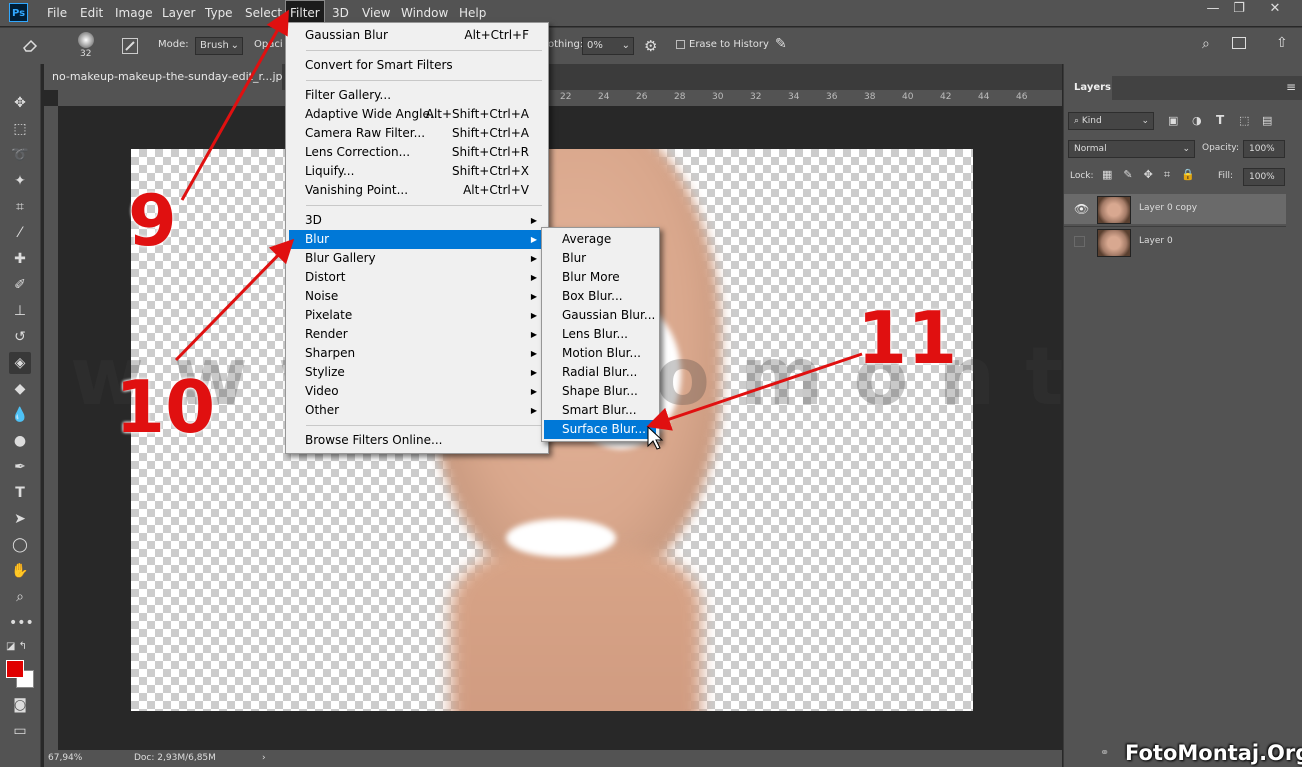 Image resolution: width=1302 pixels, height=767 pixels. What do you see at coordinates (234, 300) in the screenshot?
I see `arrow-to-blur-item` at bounding box center [234, 300].